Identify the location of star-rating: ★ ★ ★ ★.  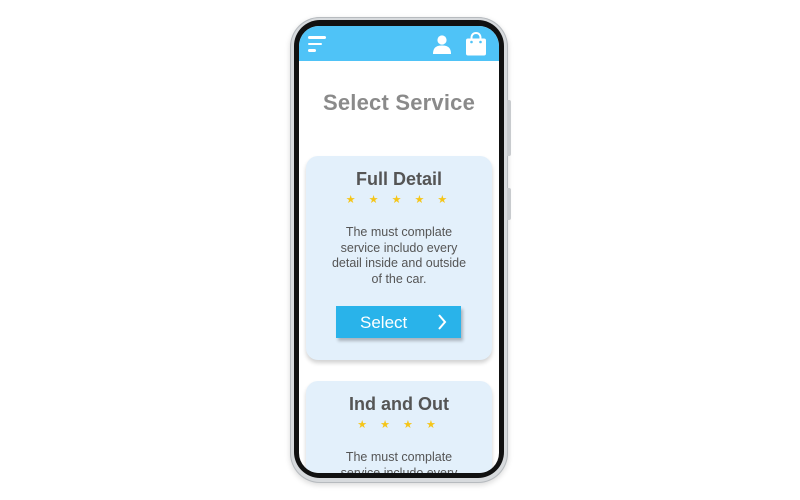
(399, 425).